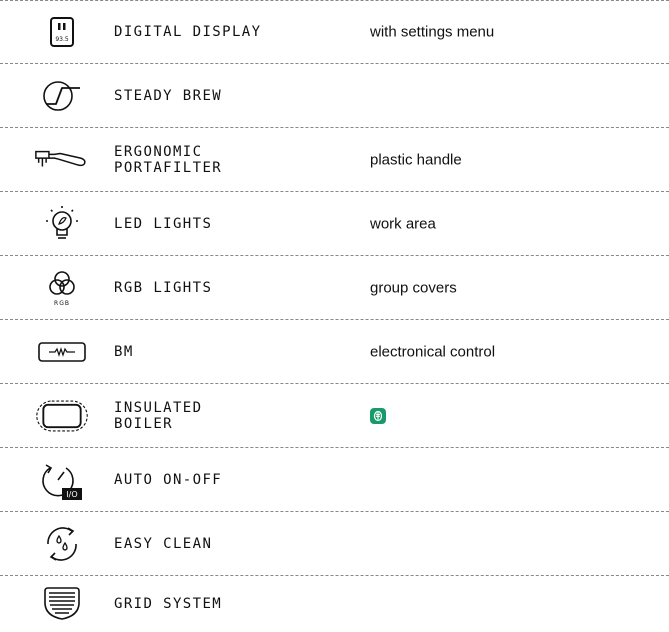  What do you see at coordinates (62, 39) in the screenshot?
I see `svg-text: 93.5` at bounding box center [62, 39].